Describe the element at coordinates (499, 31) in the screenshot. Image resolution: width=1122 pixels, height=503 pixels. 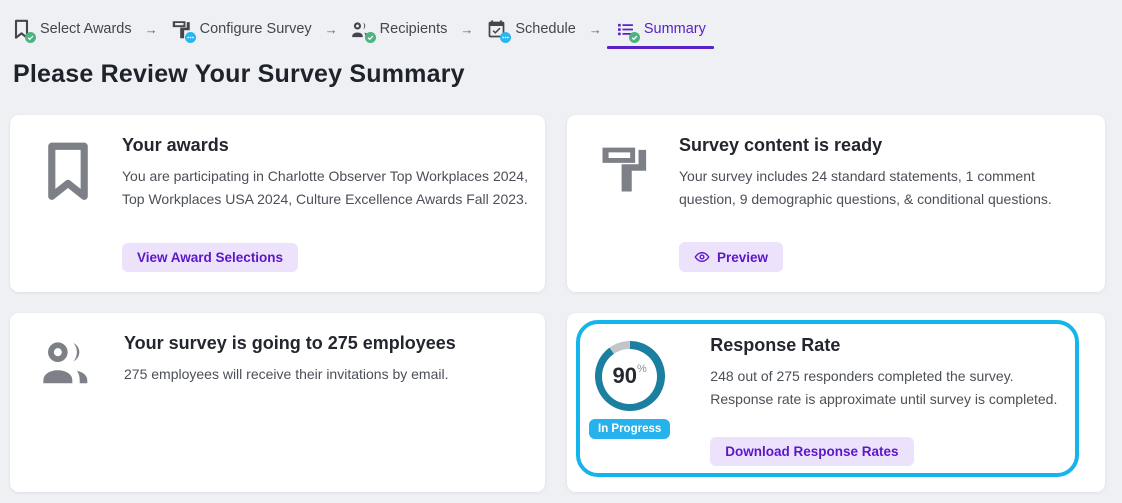
I see `calendar-check-icon` at that location.